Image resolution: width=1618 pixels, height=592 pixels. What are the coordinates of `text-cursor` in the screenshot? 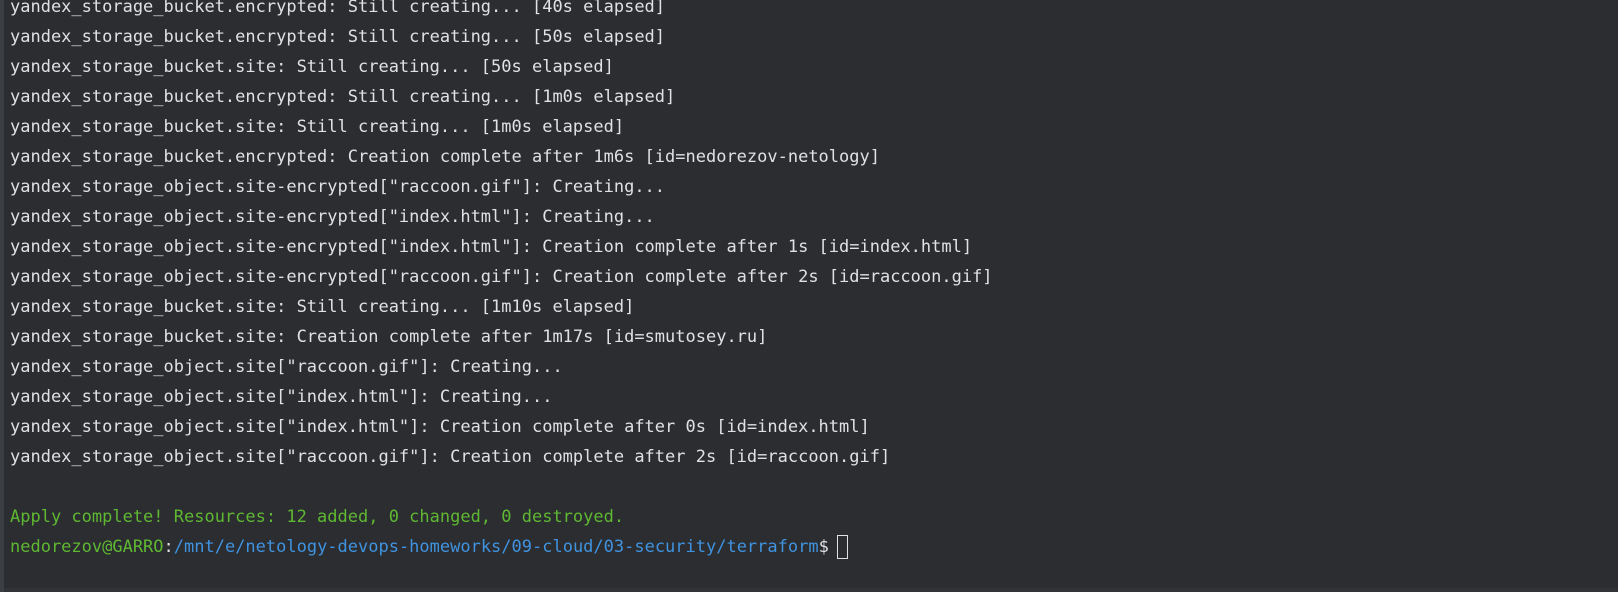 It's located at (842, 547).